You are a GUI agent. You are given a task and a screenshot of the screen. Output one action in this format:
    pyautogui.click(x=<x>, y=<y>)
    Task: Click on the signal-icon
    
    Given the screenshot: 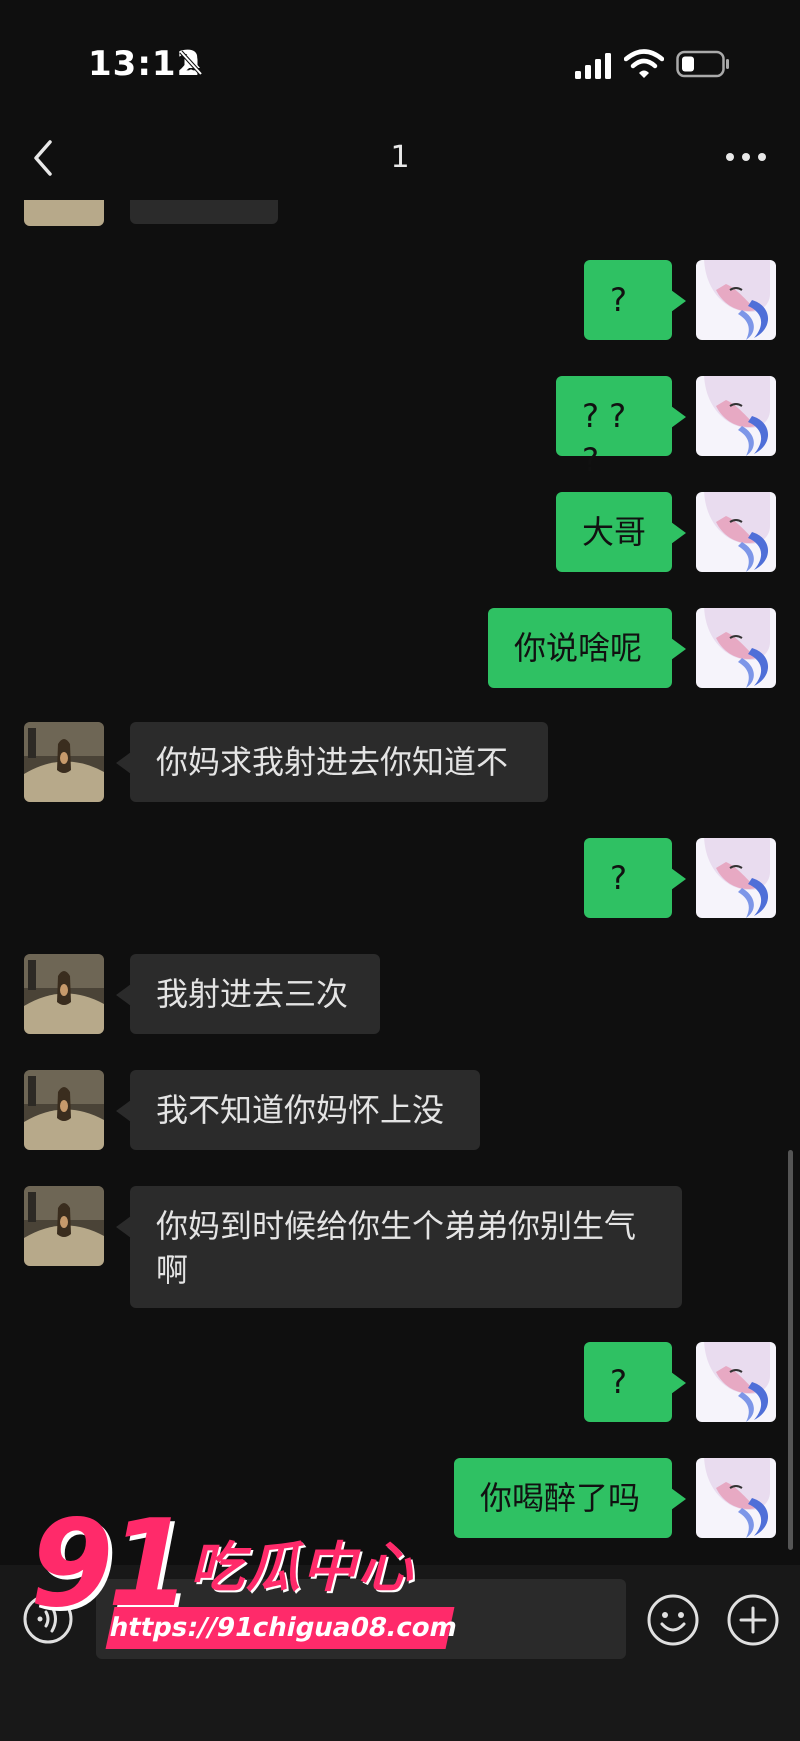 What is the action you would take?
    pyautogui.click(x=593, y=66)
    